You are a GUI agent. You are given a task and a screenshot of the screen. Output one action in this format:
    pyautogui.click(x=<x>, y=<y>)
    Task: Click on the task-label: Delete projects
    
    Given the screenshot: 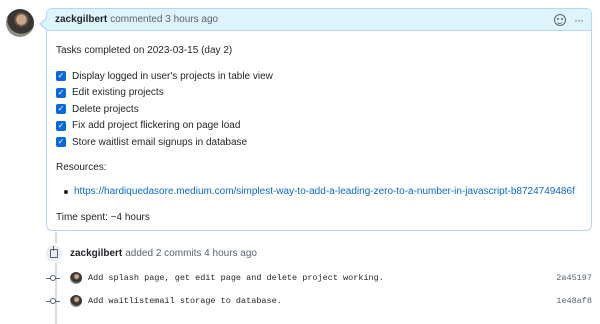 What is the action you would take?
    pyautogui.click(x=105, y=109)
    